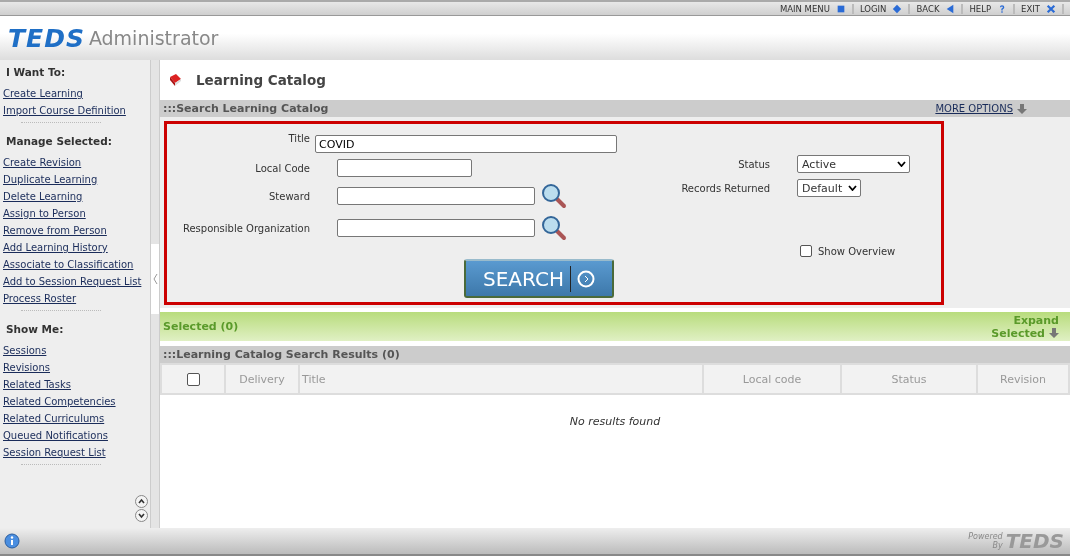  I want to click on collapse-handle, so click(155, 279).